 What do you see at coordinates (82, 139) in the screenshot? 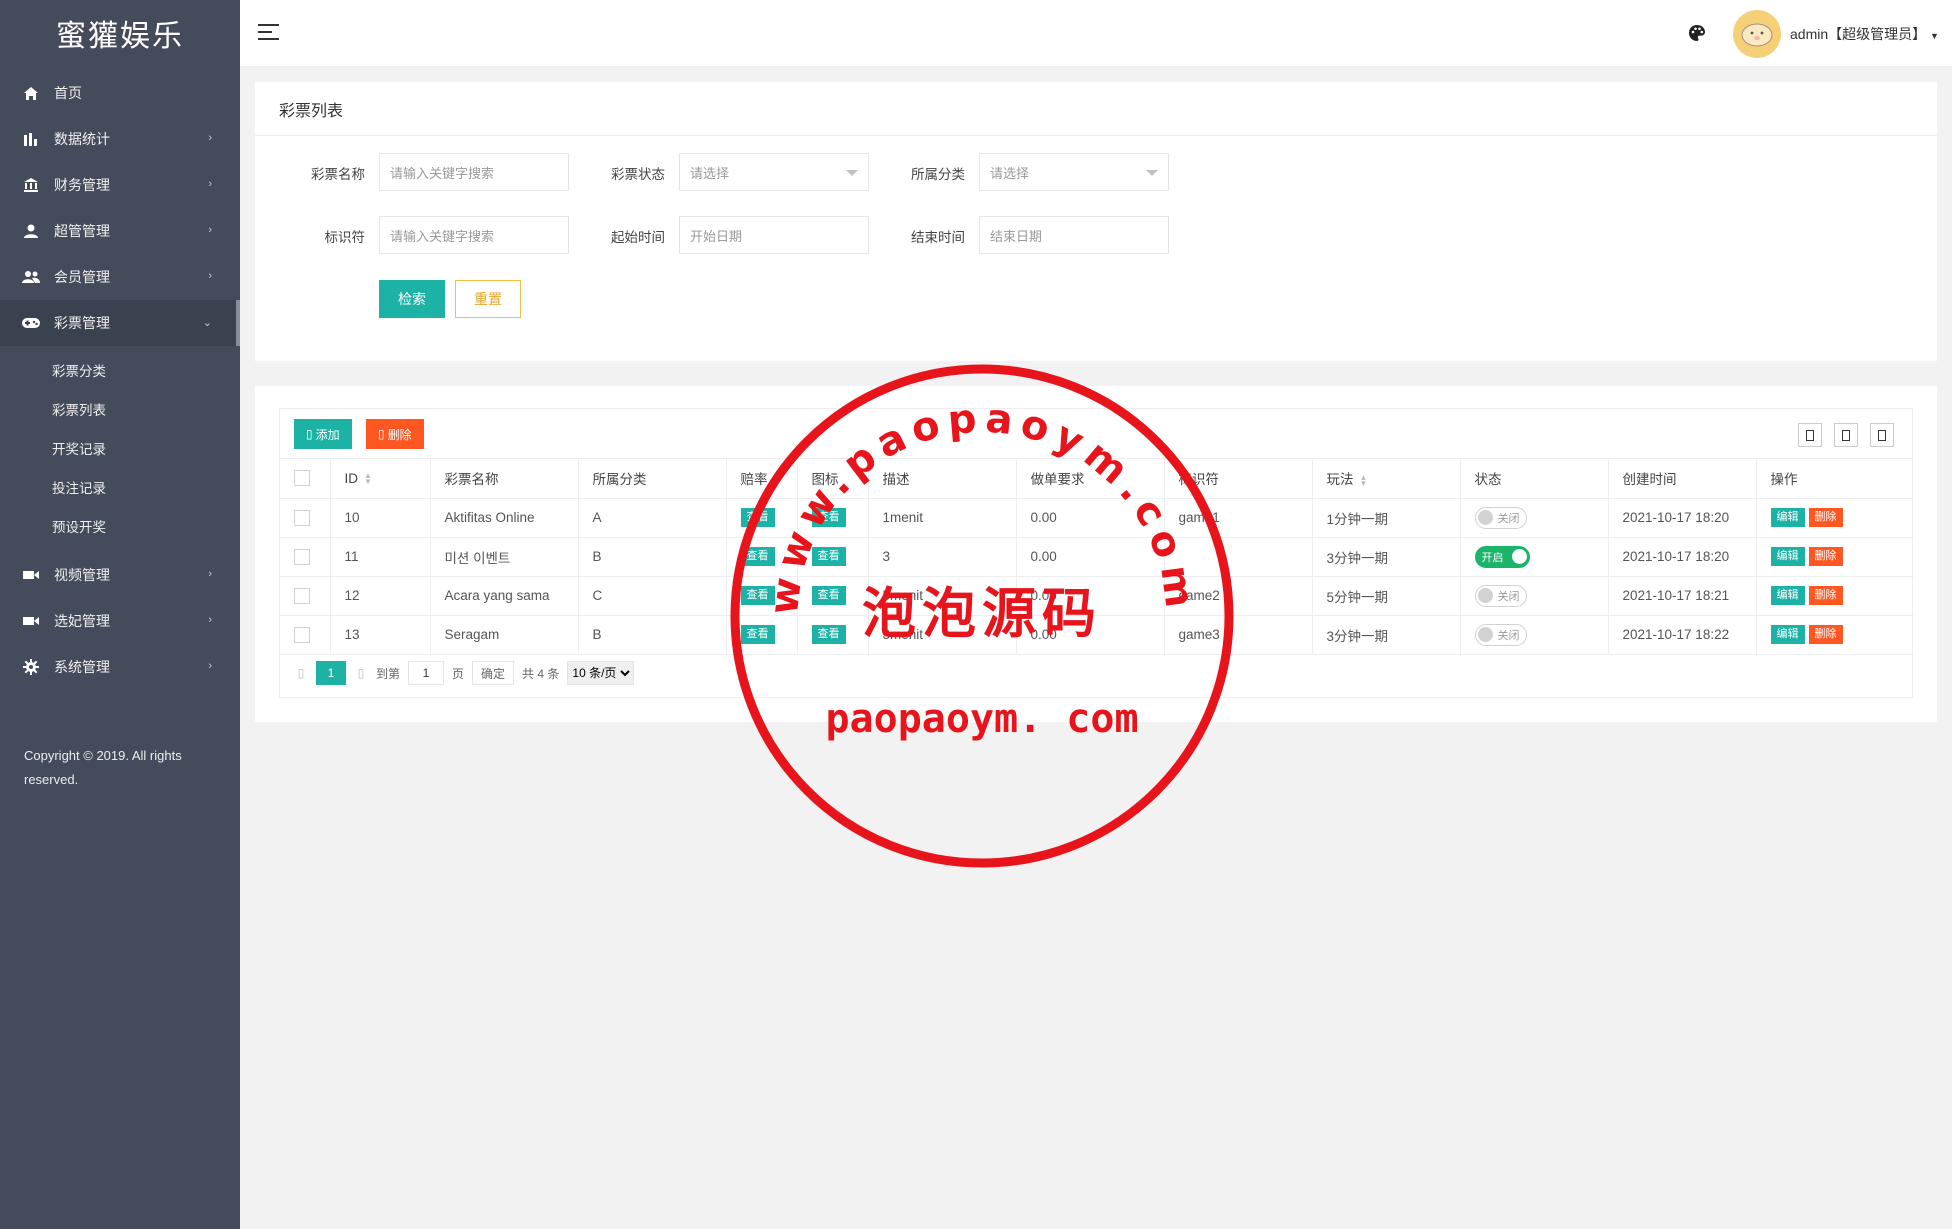
I see `sidebar-item-label: 数据统计` at bounding box center [82, 139].